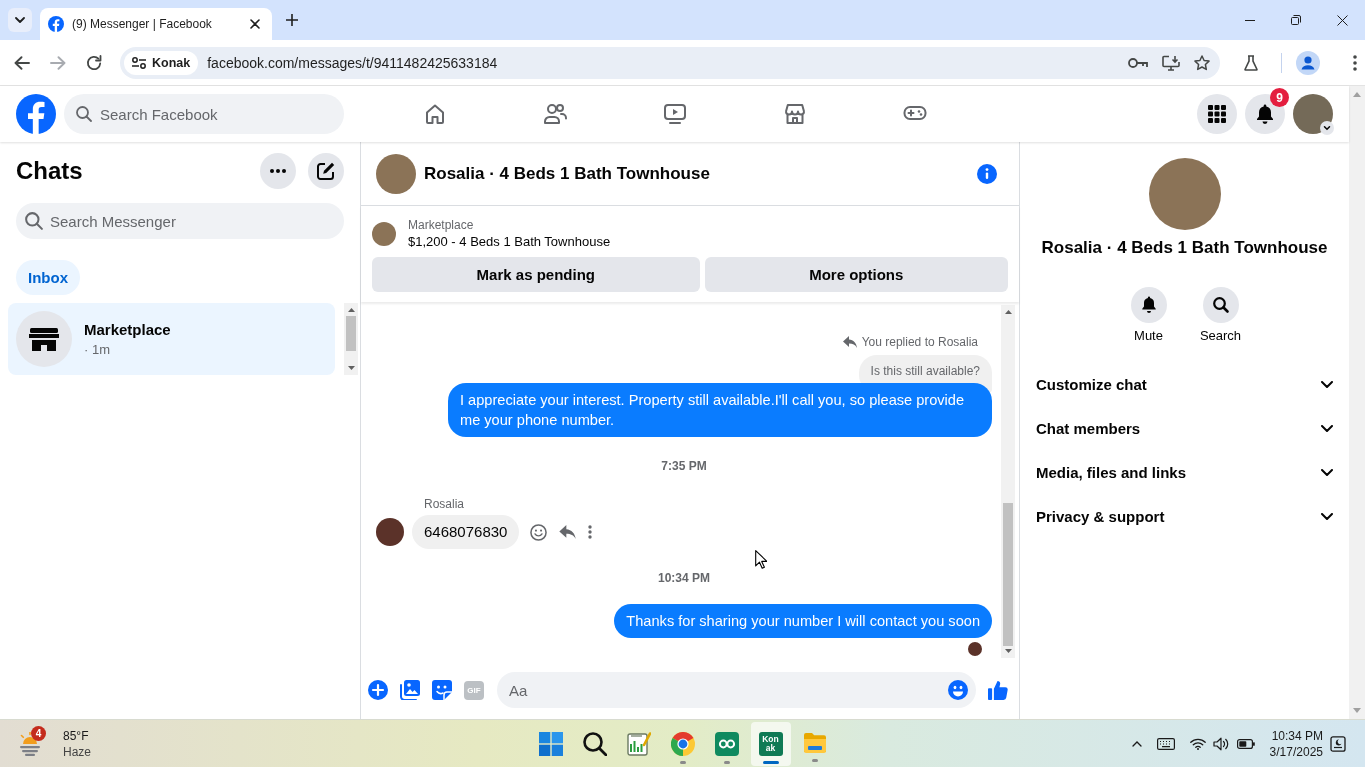 This screenshot has width=1365, height=767. I want to click on sticker-icon, so click(442, 690).